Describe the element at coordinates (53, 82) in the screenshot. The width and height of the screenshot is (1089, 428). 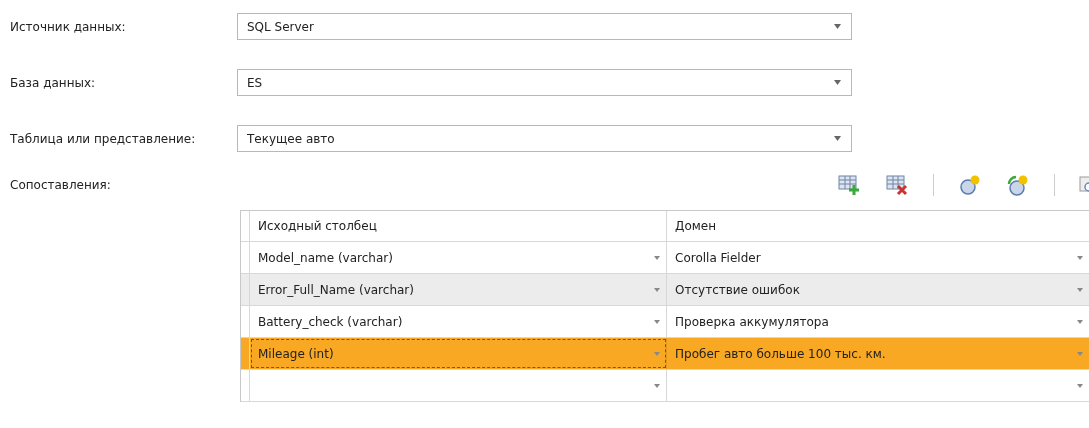
I see `field-label: База данных:` at that location.